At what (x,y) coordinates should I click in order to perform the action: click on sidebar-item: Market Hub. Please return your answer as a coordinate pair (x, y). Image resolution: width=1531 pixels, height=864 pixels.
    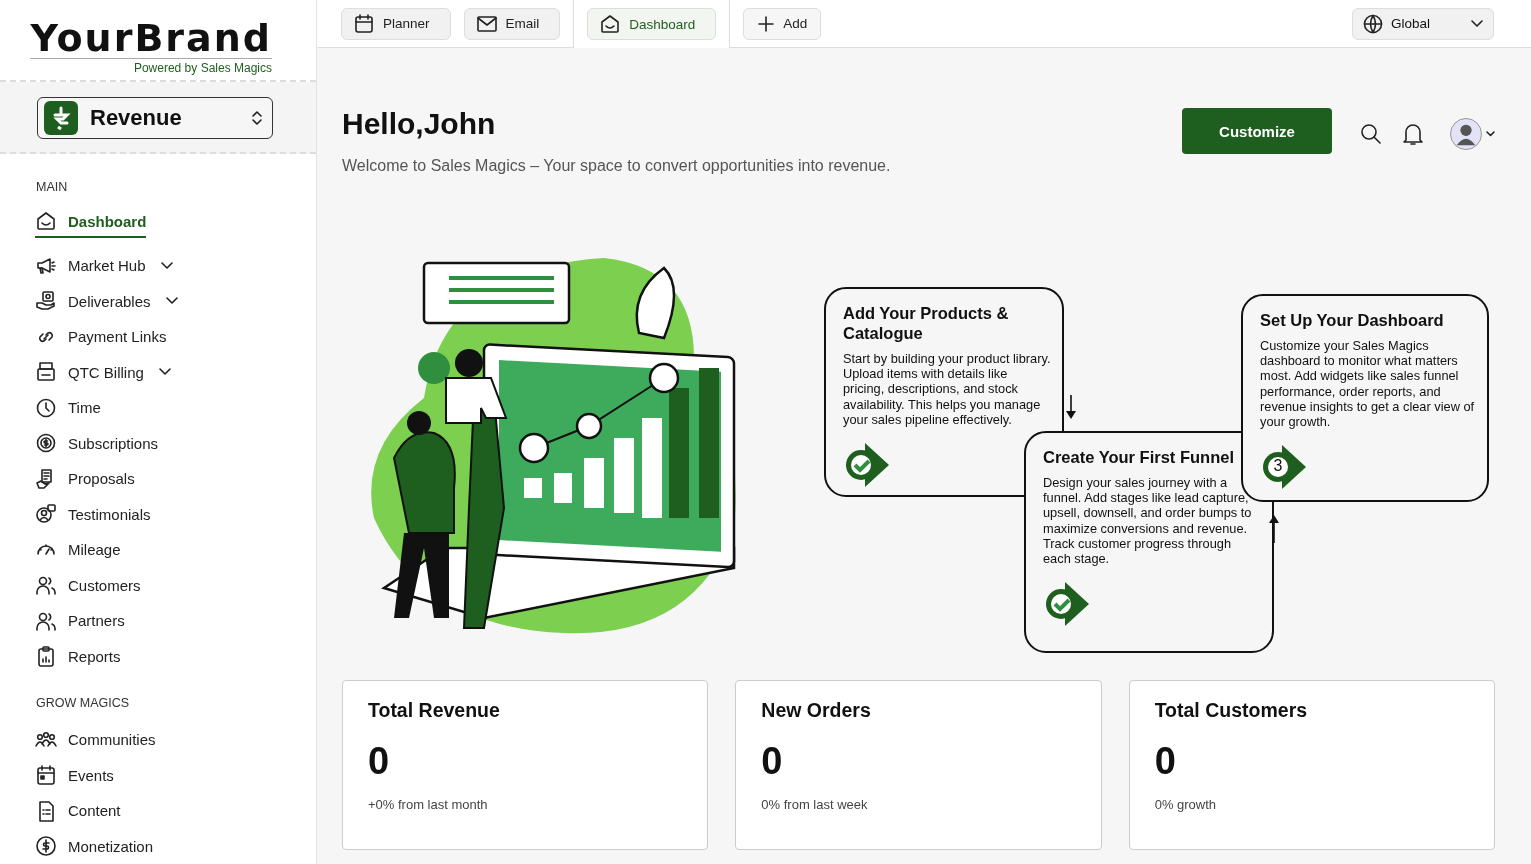
    Looking at the image, I should click on (104, 266).